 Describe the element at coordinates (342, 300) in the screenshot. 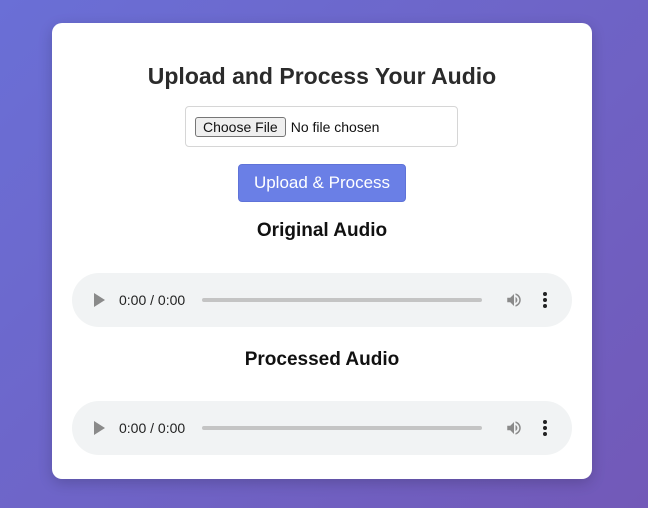

I see `original-progress-track` at that location.